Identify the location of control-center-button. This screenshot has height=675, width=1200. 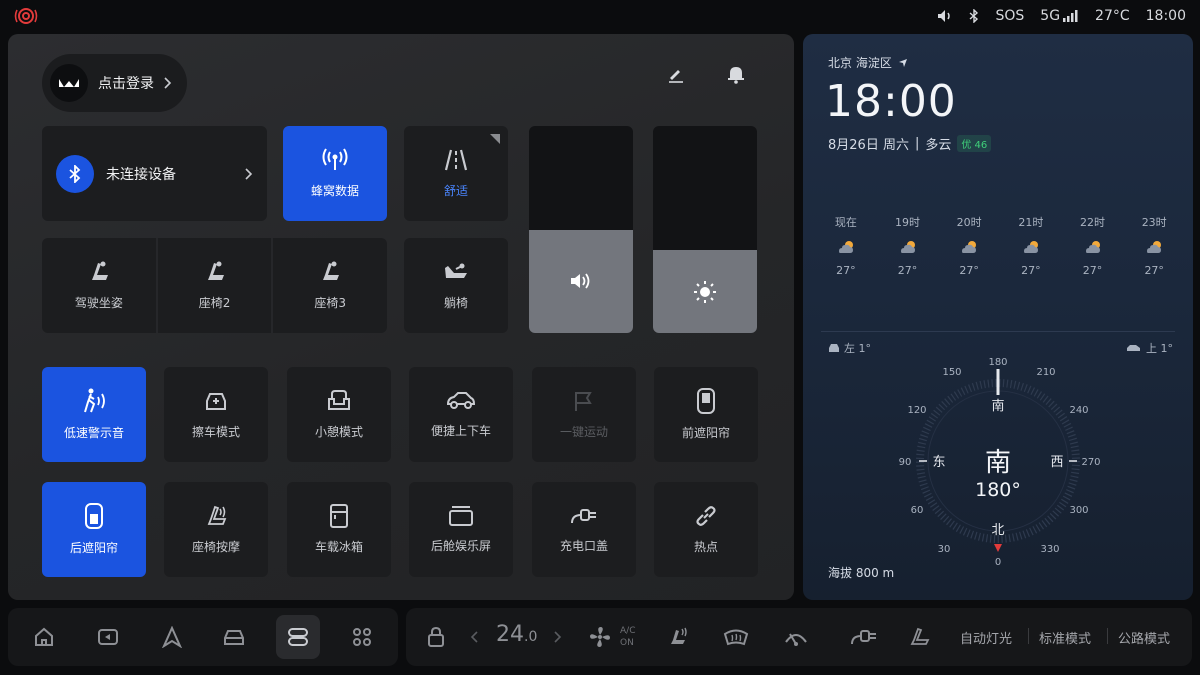
(298, 637).